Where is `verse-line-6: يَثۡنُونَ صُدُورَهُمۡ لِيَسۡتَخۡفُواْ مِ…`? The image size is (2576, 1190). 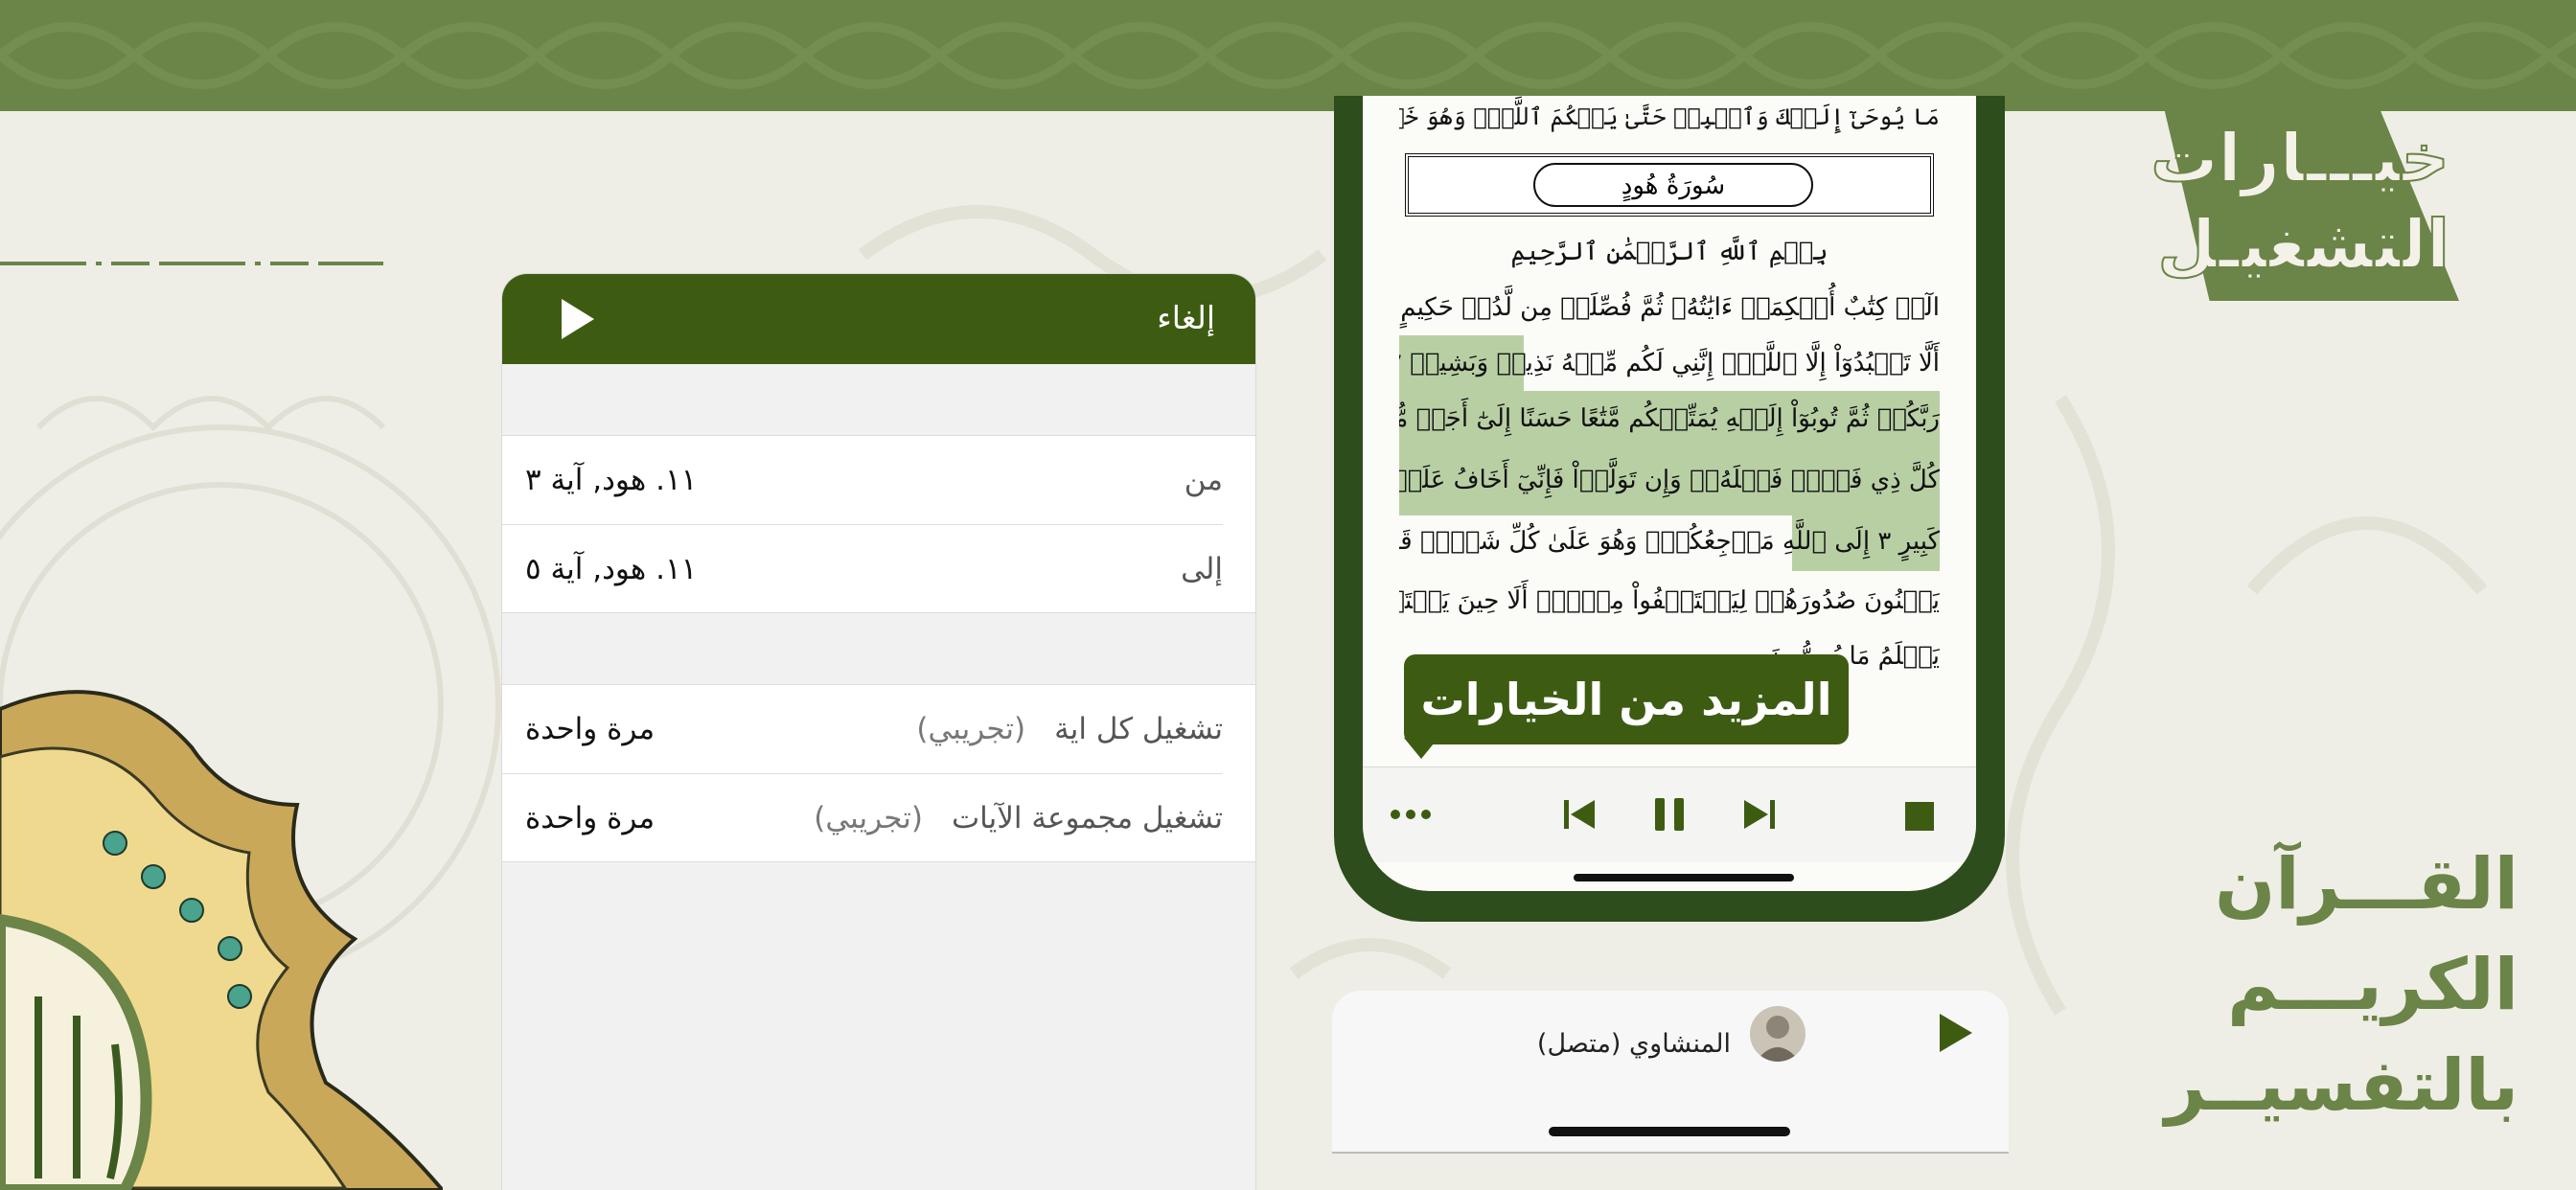
verse-line-6: يَثۡنُونَ صُدُورَهُمۡ لِيَسۡتَخۡفُواْ مِ… is located at coordinates (1669, 601).